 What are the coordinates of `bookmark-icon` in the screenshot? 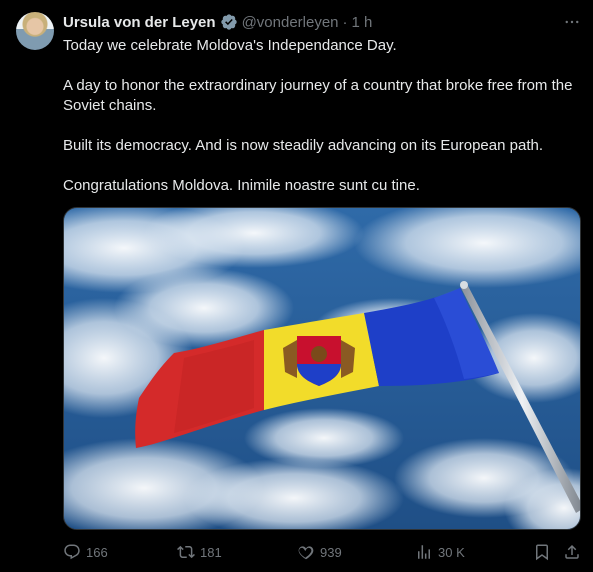 It's located at (542, 552).